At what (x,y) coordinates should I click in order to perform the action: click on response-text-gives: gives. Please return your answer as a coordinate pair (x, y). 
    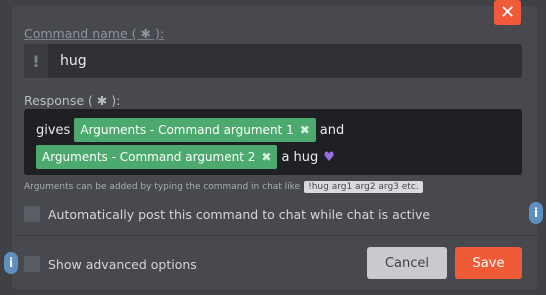
    Looking at the image, I should click on (53, 130).